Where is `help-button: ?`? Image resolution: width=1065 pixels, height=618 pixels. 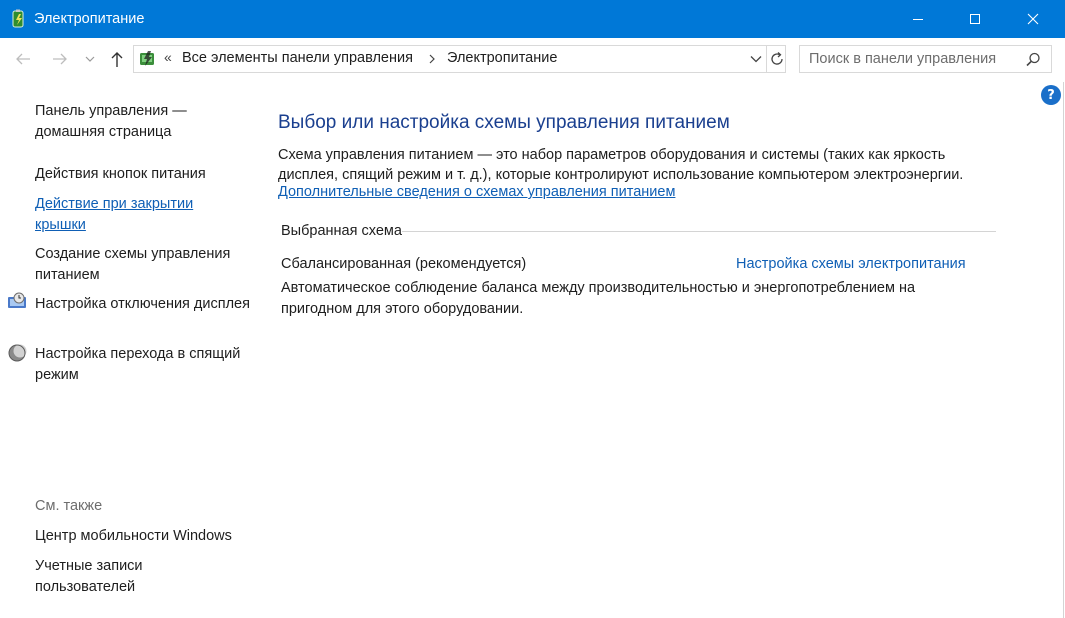 help-button: ? is located at coordinates (1051, 95).